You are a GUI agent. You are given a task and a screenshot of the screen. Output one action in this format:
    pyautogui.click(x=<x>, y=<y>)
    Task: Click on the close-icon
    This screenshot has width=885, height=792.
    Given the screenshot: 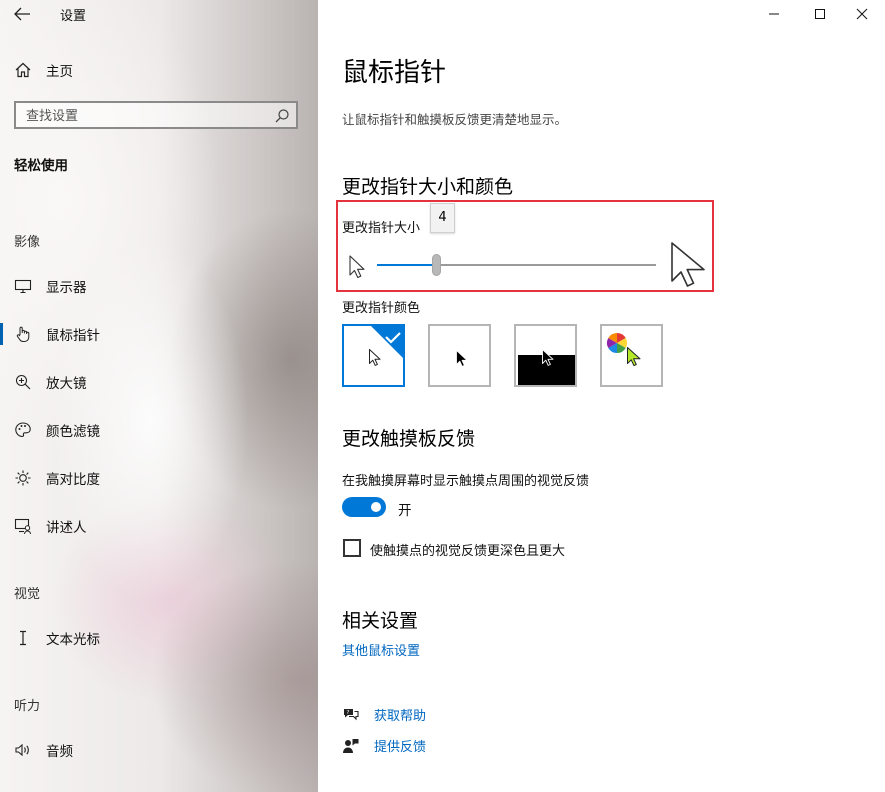 What is the action you would take?
    pyautogui.click(x=862, y=14)
    